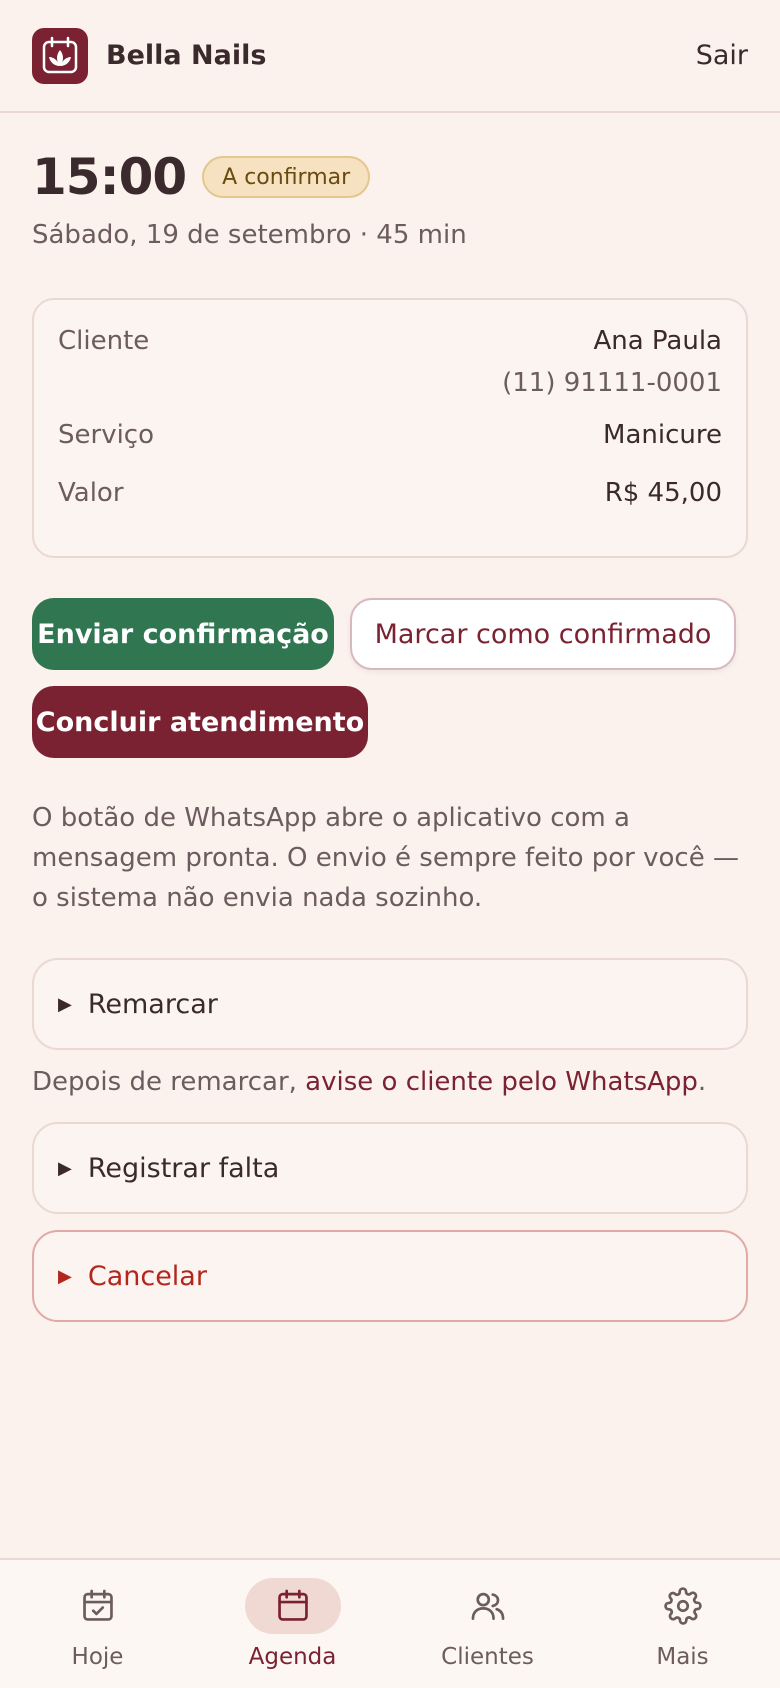 The height and width of the screenshot is (1688, 780). What do you see at coordinates (390, 1004) in the screenshot?
I see `reschedule-accordion: ▶ Remarcar` at bounding box center [390, 1004].